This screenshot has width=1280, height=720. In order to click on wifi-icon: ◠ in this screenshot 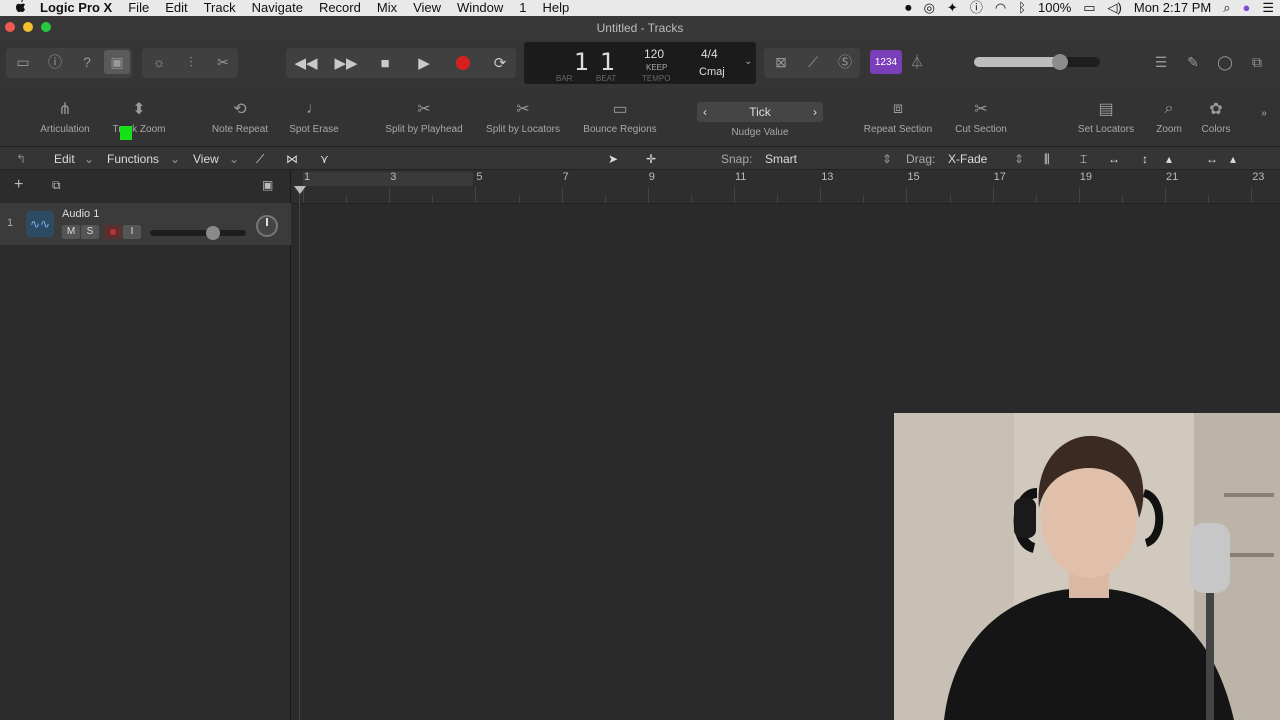, I will do `click(1000, 8)`.